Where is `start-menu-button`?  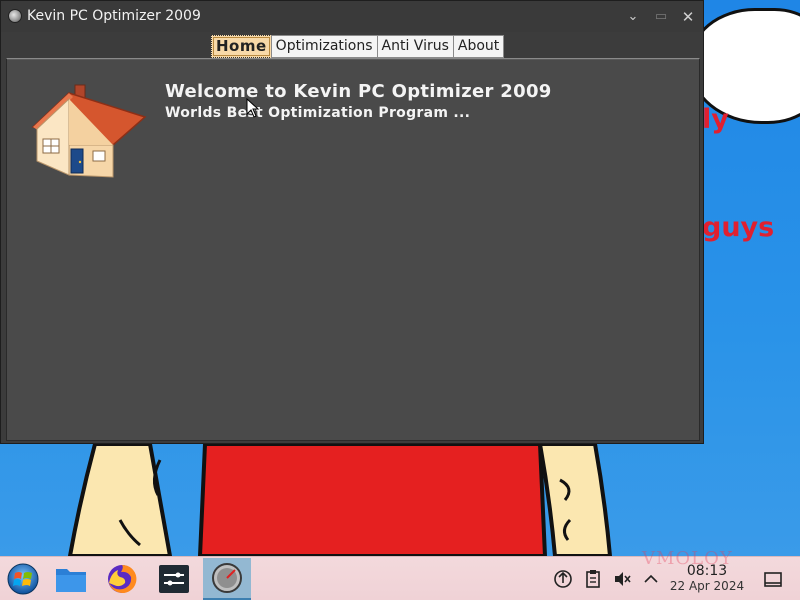 start-menu-button is located at coordinates (23, 579).